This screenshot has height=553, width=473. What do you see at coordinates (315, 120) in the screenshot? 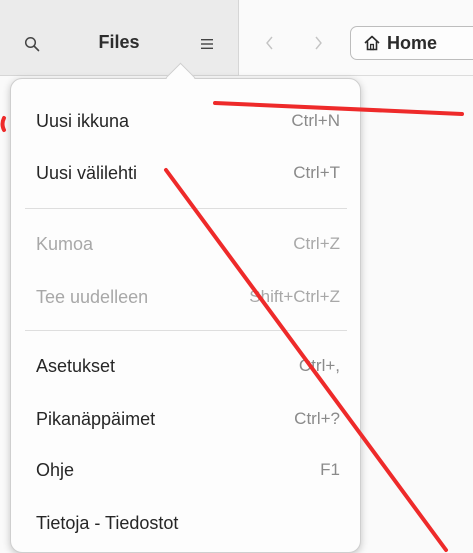
I see `menu-item-shortcut: Ctrl+N` at bounding box center [315, 120].